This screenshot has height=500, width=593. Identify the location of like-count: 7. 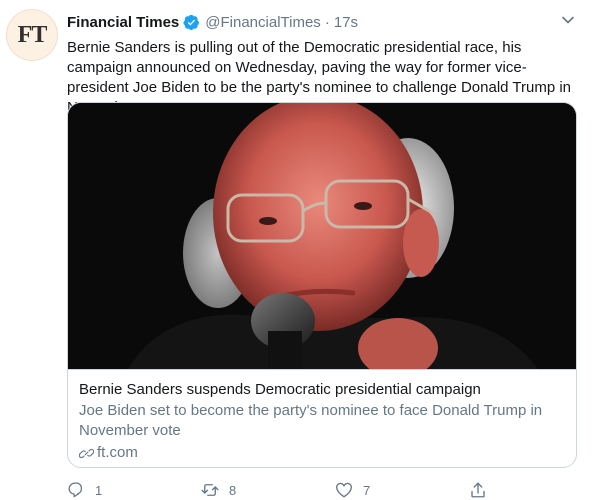
(367, 490).